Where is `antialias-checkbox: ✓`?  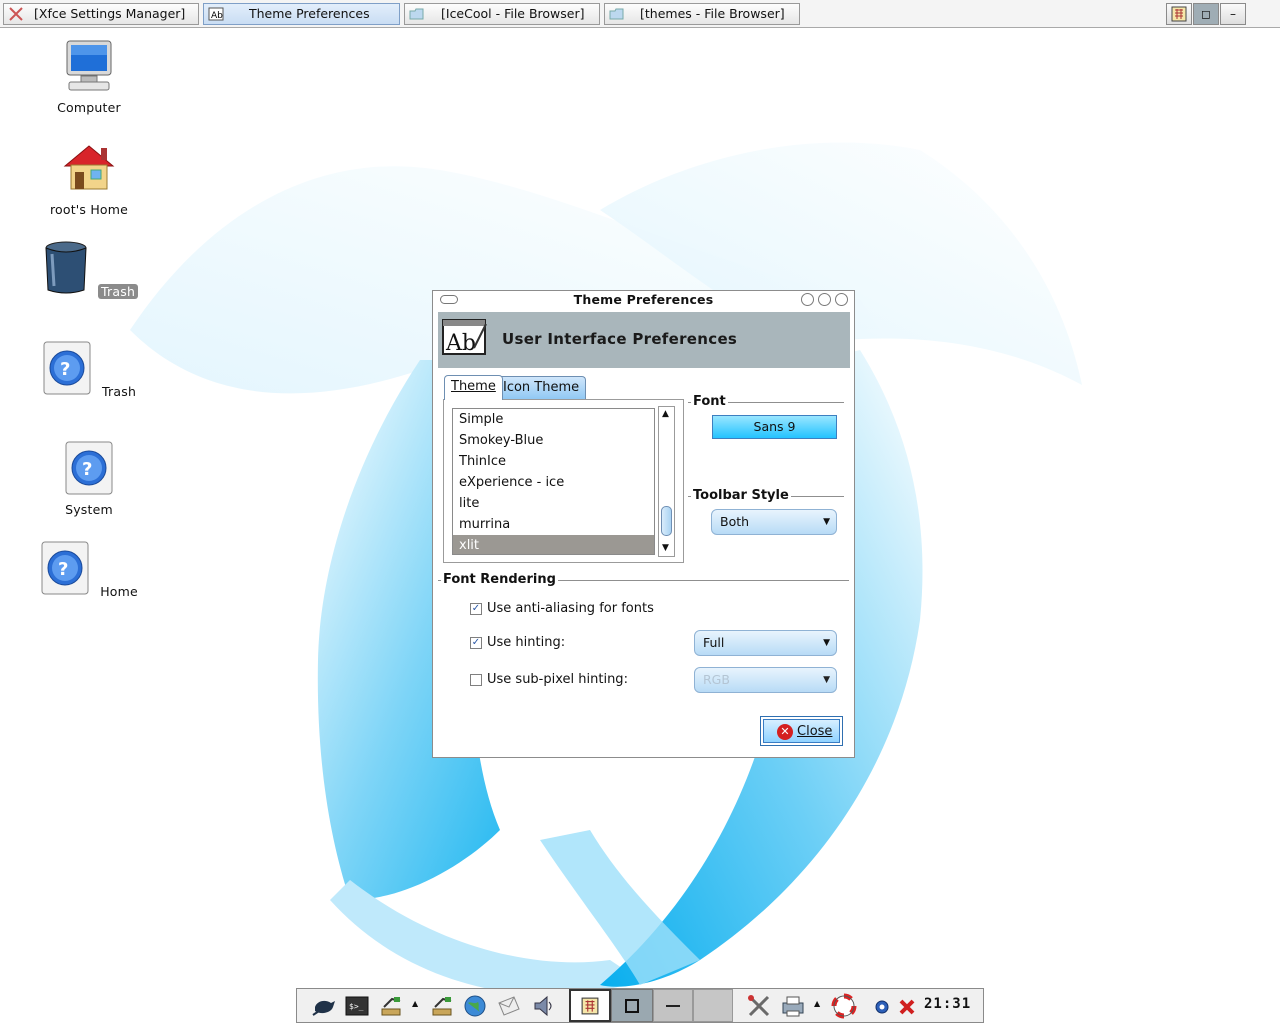
antialias-checkbox: ✓ is located at coordinates (476, 609).